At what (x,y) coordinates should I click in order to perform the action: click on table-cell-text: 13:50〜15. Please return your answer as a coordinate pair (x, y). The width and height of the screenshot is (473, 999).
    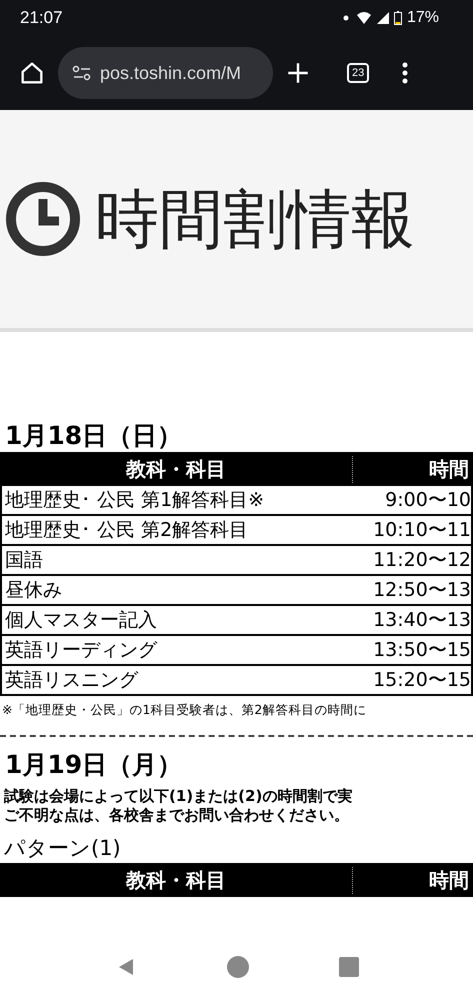
    Looking at the image, I should click on (421, 650).